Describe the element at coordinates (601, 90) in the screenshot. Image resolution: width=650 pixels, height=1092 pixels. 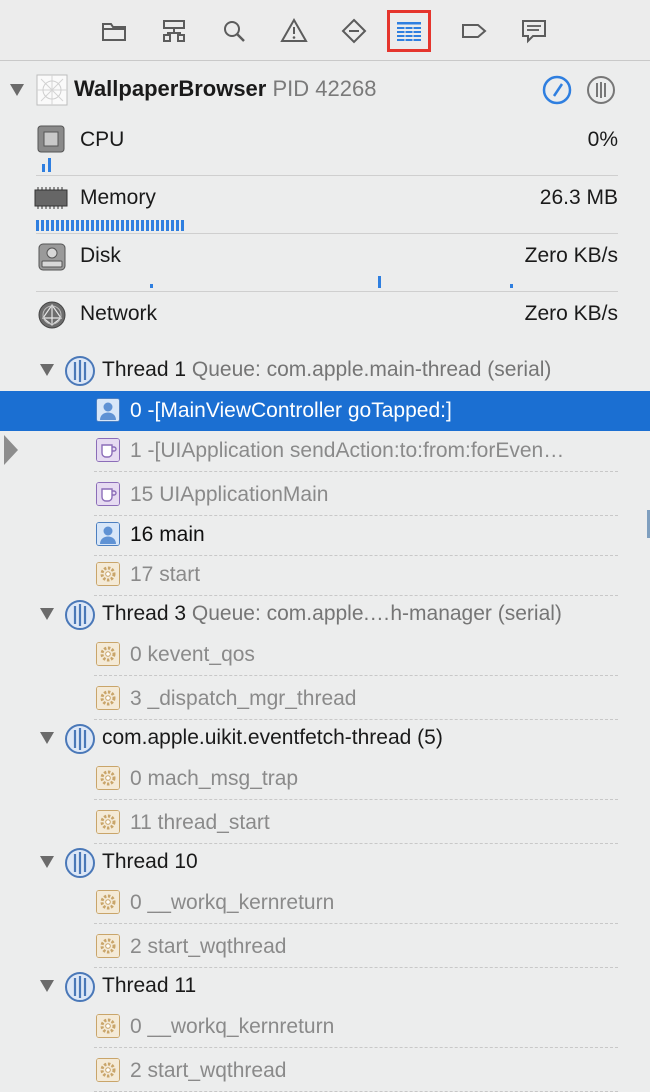
I see `process-threads-icon` at that location.